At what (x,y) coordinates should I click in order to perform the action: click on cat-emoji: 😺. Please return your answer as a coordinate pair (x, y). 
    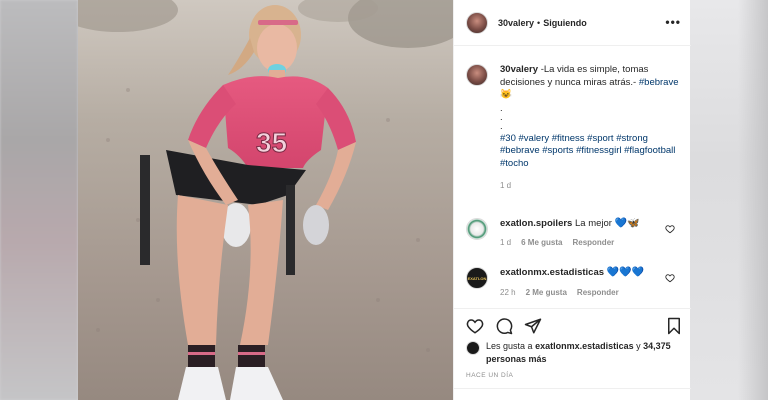
    Looking at the image, I should click on (506, 94).